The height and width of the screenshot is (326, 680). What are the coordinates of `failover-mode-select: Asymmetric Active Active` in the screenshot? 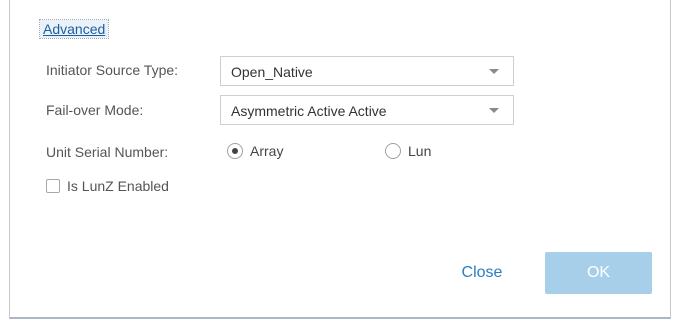 It's located at (367, 110).